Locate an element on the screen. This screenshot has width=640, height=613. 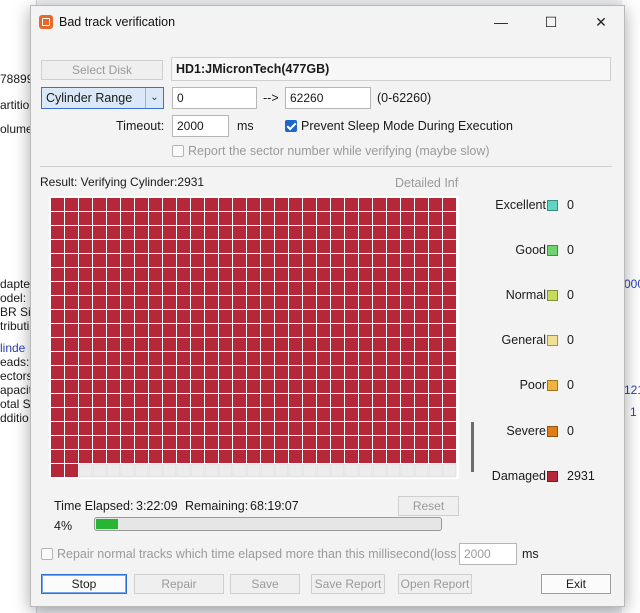
reset-button: Reset is located at coordinates (428, 506).